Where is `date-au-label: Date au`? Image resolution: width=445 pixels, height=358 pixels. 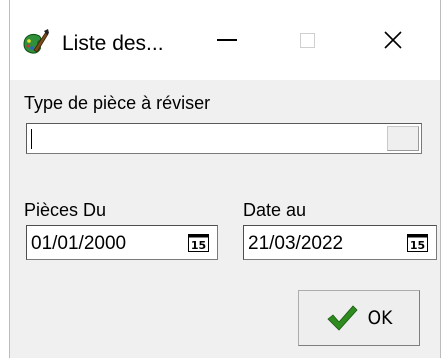 date-au-label: Date au is located at coordinates (275, 210).